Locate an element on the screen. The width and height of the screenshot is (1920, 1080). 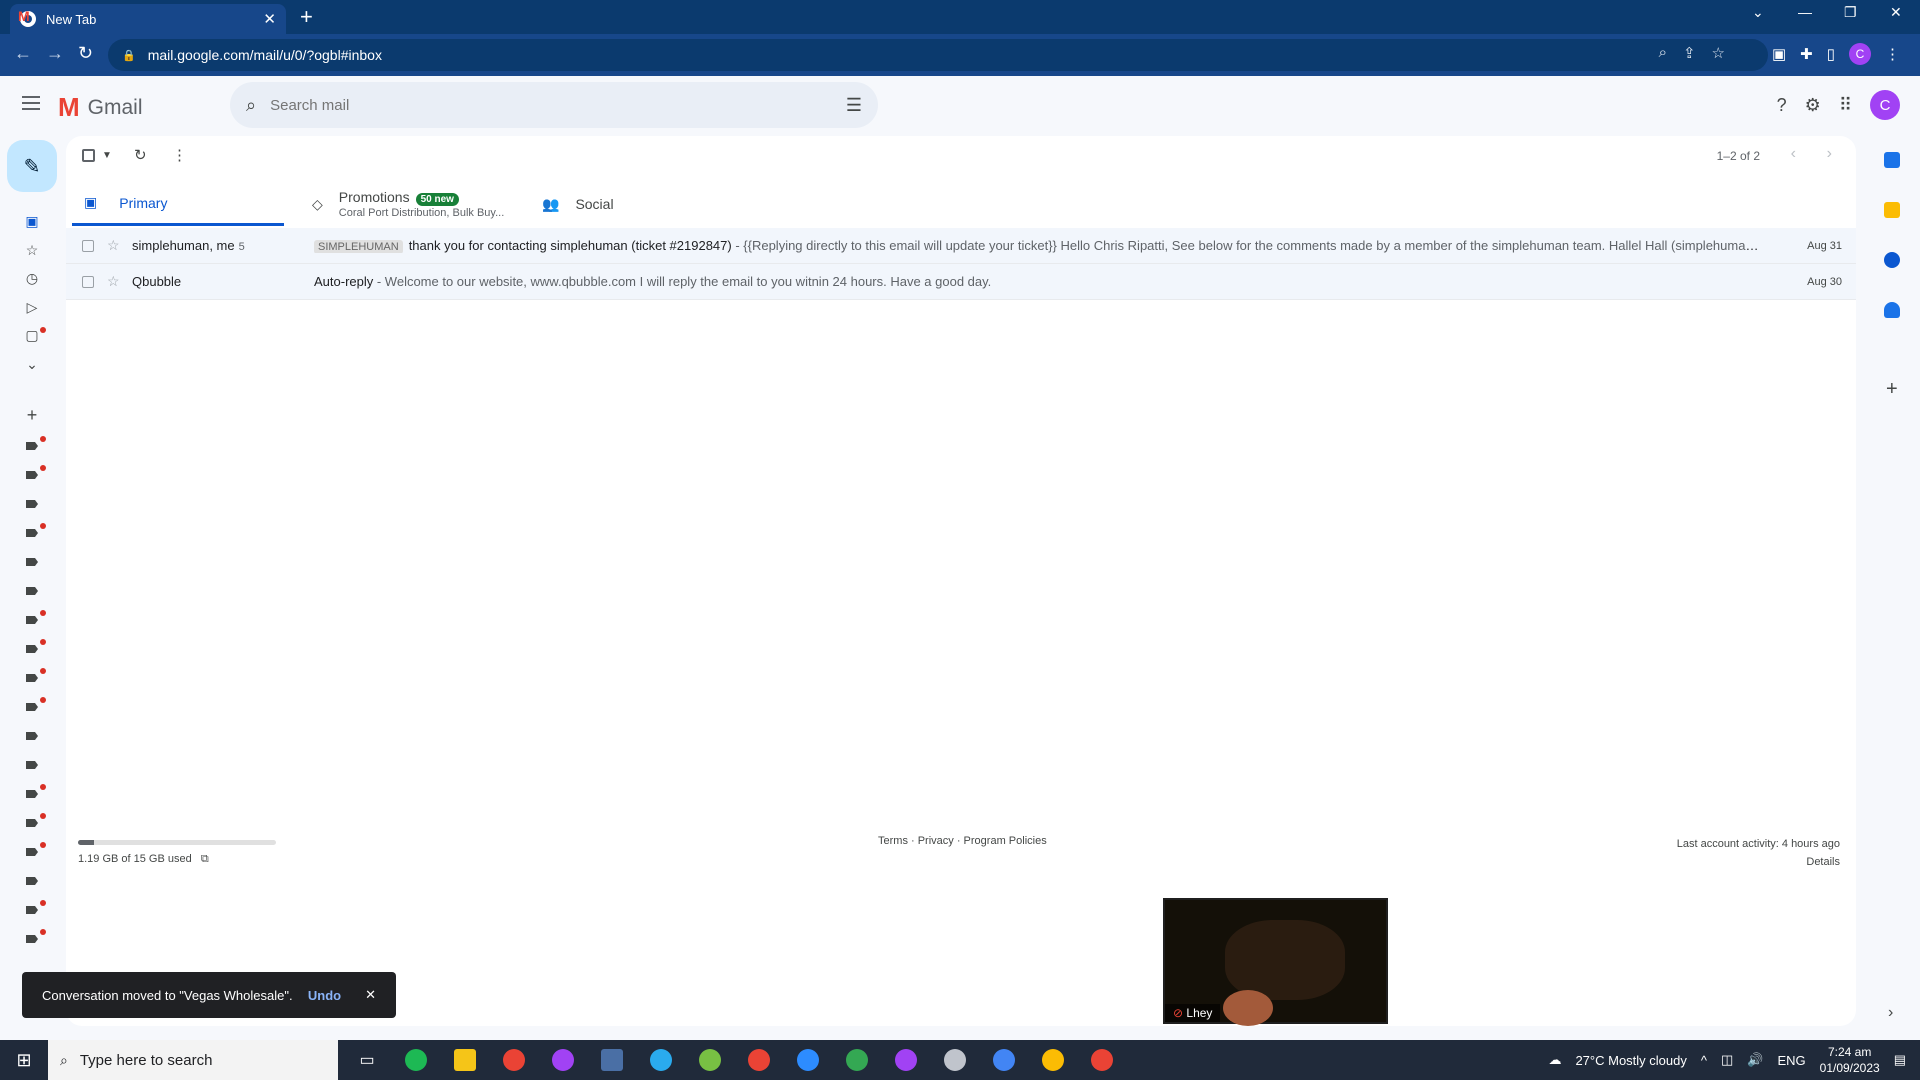
telegram-icon is located at coordinates (661, 1060).